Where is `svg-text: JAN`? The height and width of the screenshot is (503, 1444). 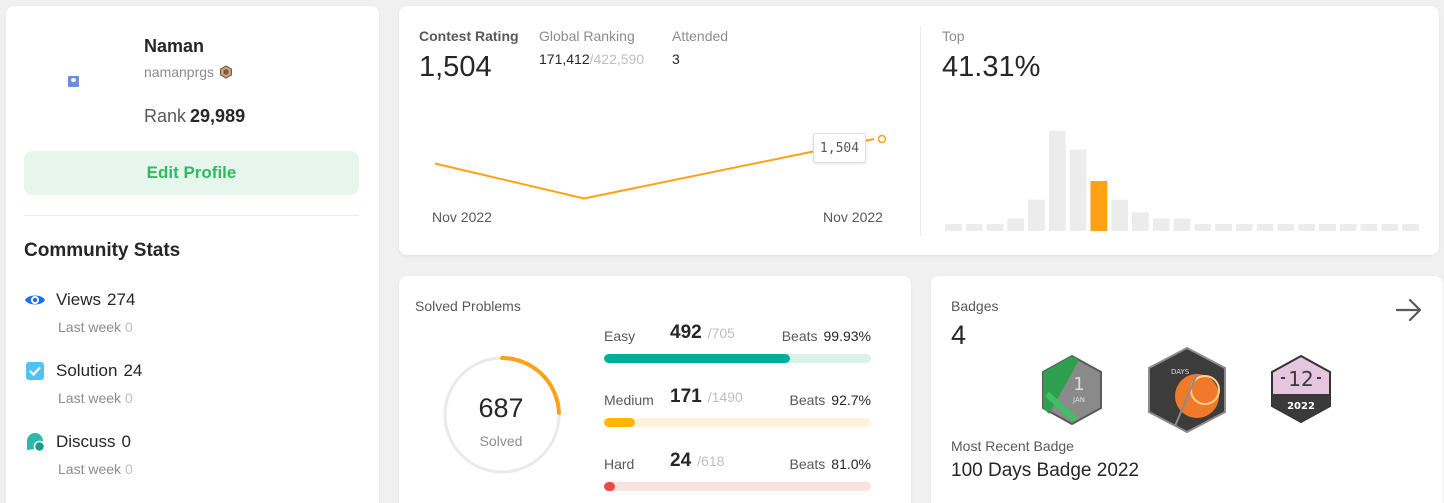 svg-text: JAN is located at coordinates (1078, 400).